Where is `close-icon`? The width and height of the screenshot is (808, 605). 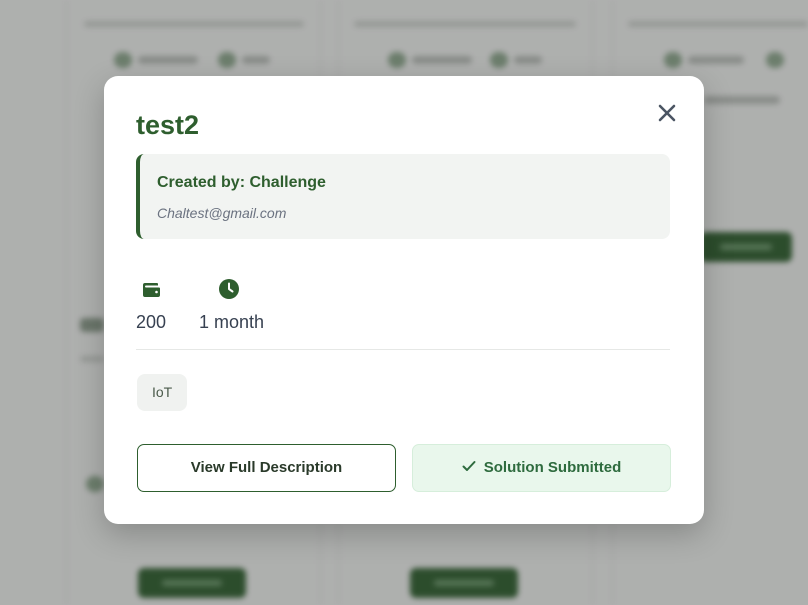
close-icon is located at coordinates (667, 113).